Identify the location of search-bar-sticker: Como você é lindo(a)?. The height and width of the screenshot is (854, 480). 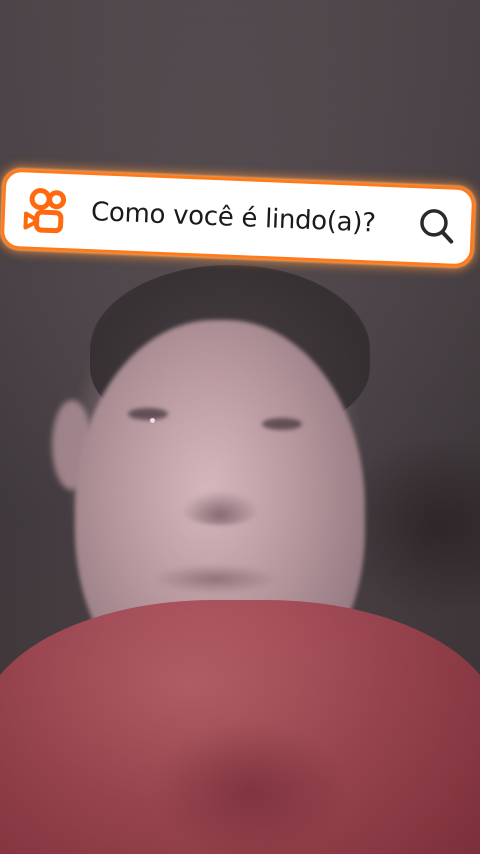
(238, 218).